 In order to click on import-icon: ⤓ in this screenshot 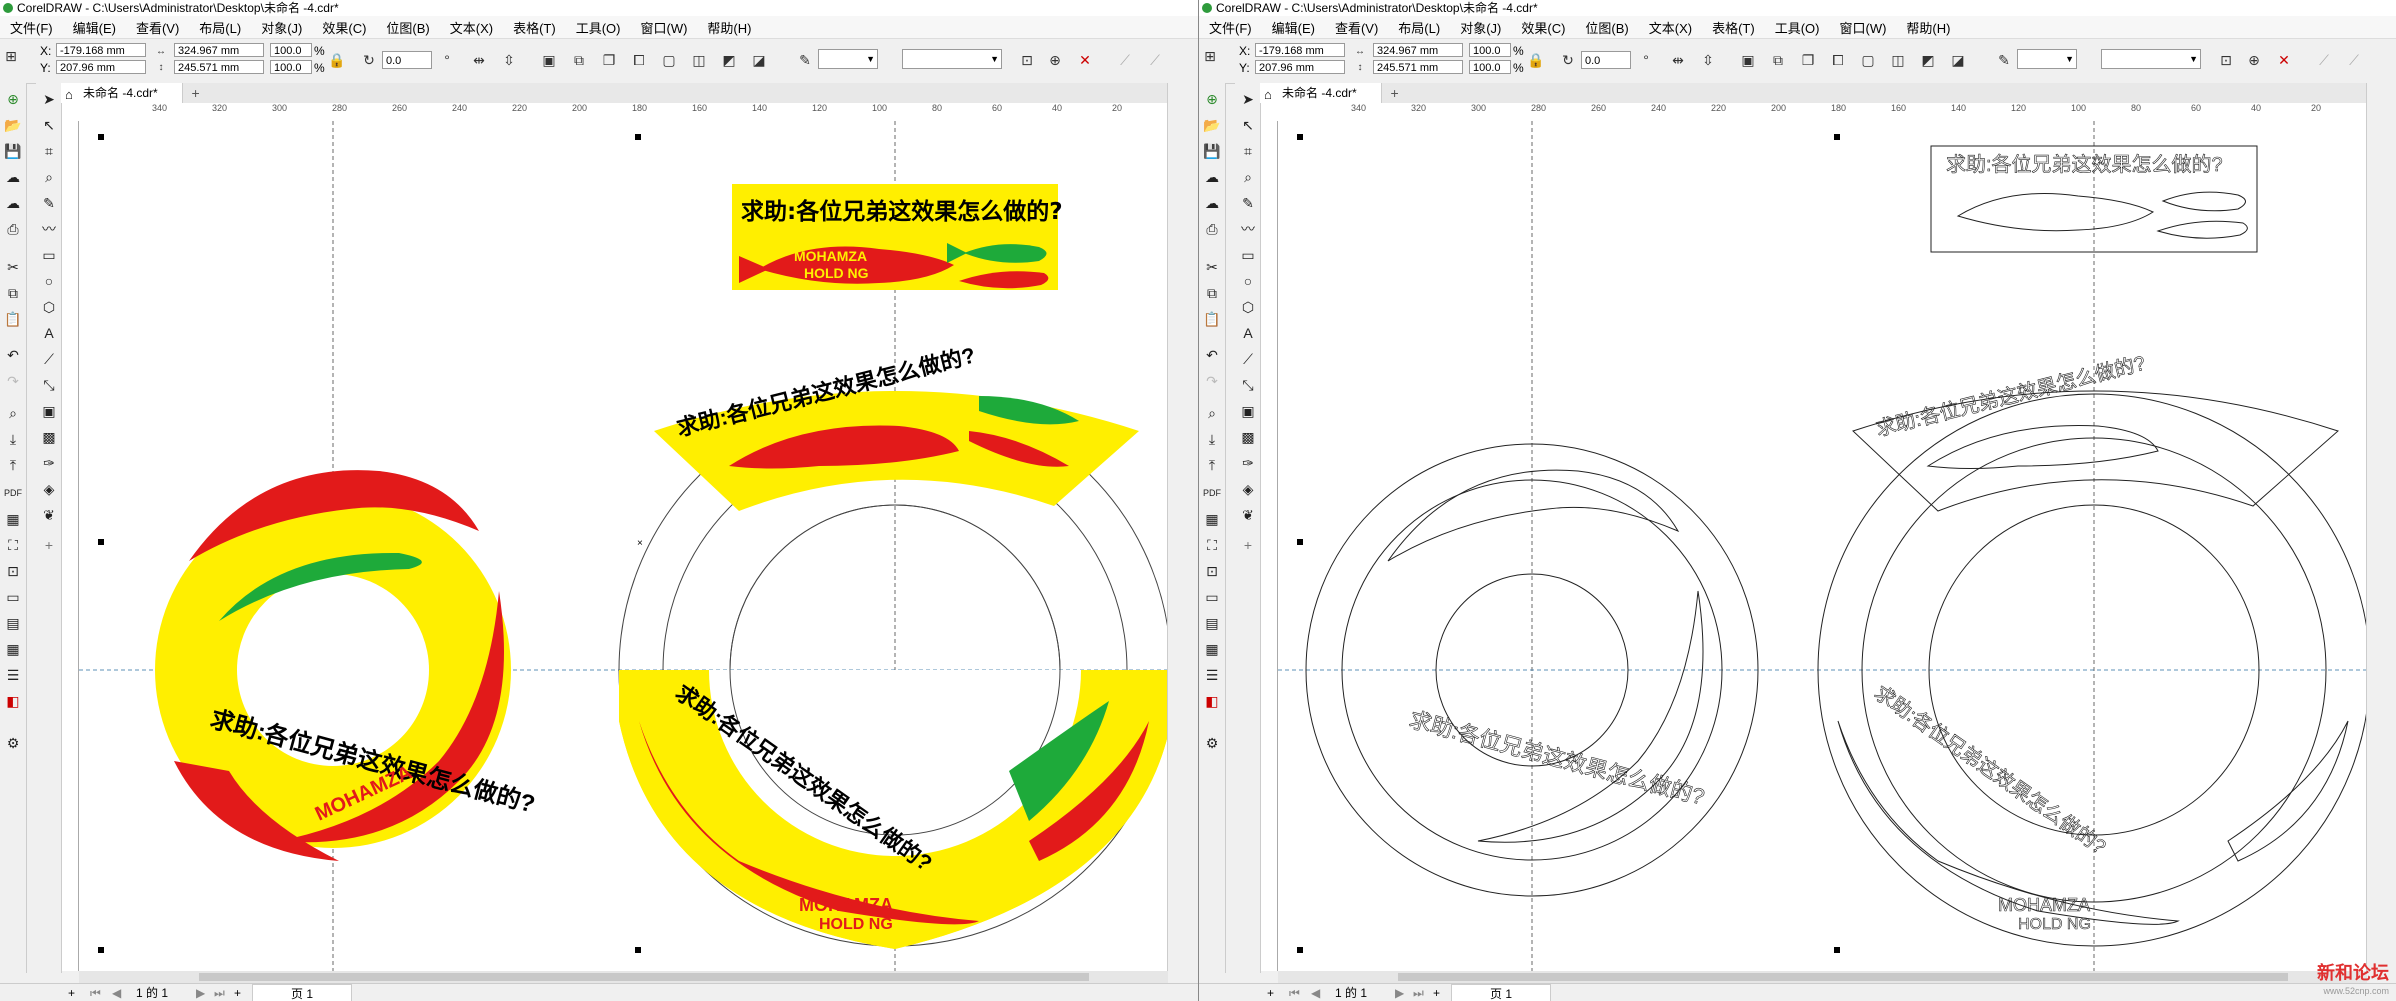, I will do `click(1212, 439)`.